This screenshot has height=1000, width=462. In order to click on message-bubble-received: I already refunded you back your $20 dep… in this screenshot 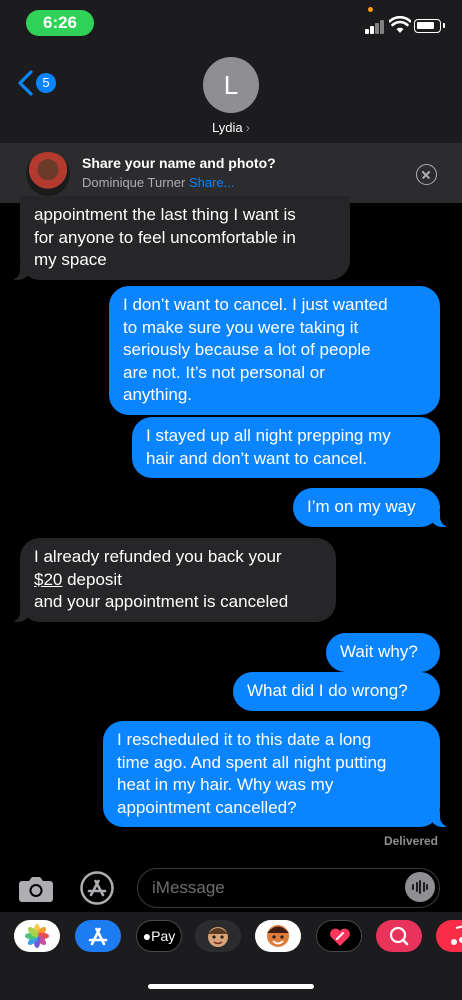, I will do `click(173, 580)`.